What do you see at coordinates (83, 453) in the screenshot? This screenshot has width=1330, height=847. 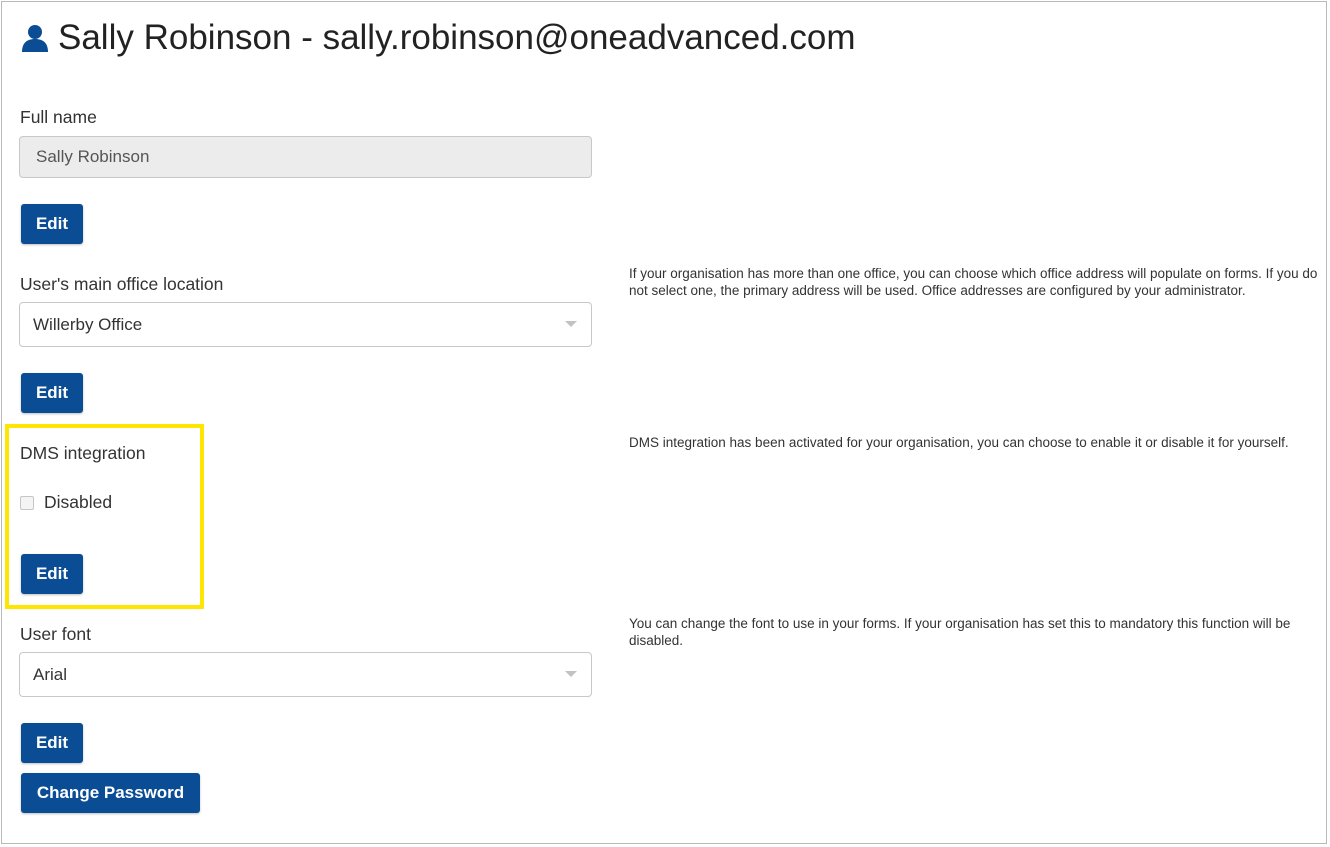 I see `dms-integration-label: DMS integration` at bounding box center [83, 453].